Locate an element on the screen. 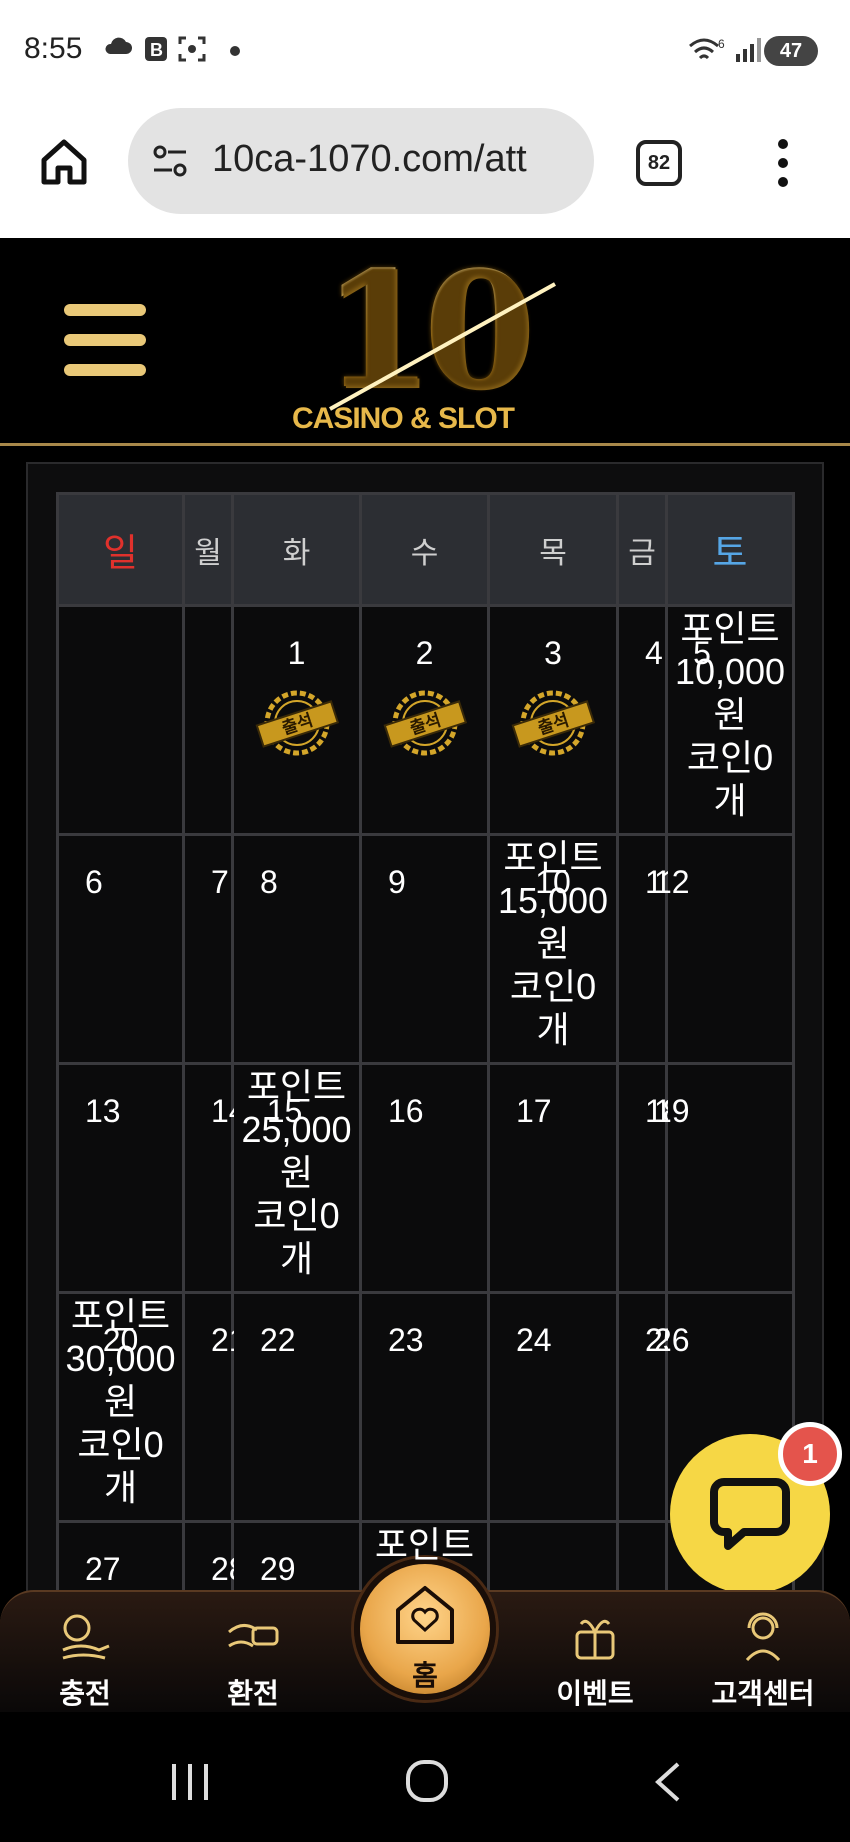  calendar-day-cell: 19 is located at coordinates (724, 1178).